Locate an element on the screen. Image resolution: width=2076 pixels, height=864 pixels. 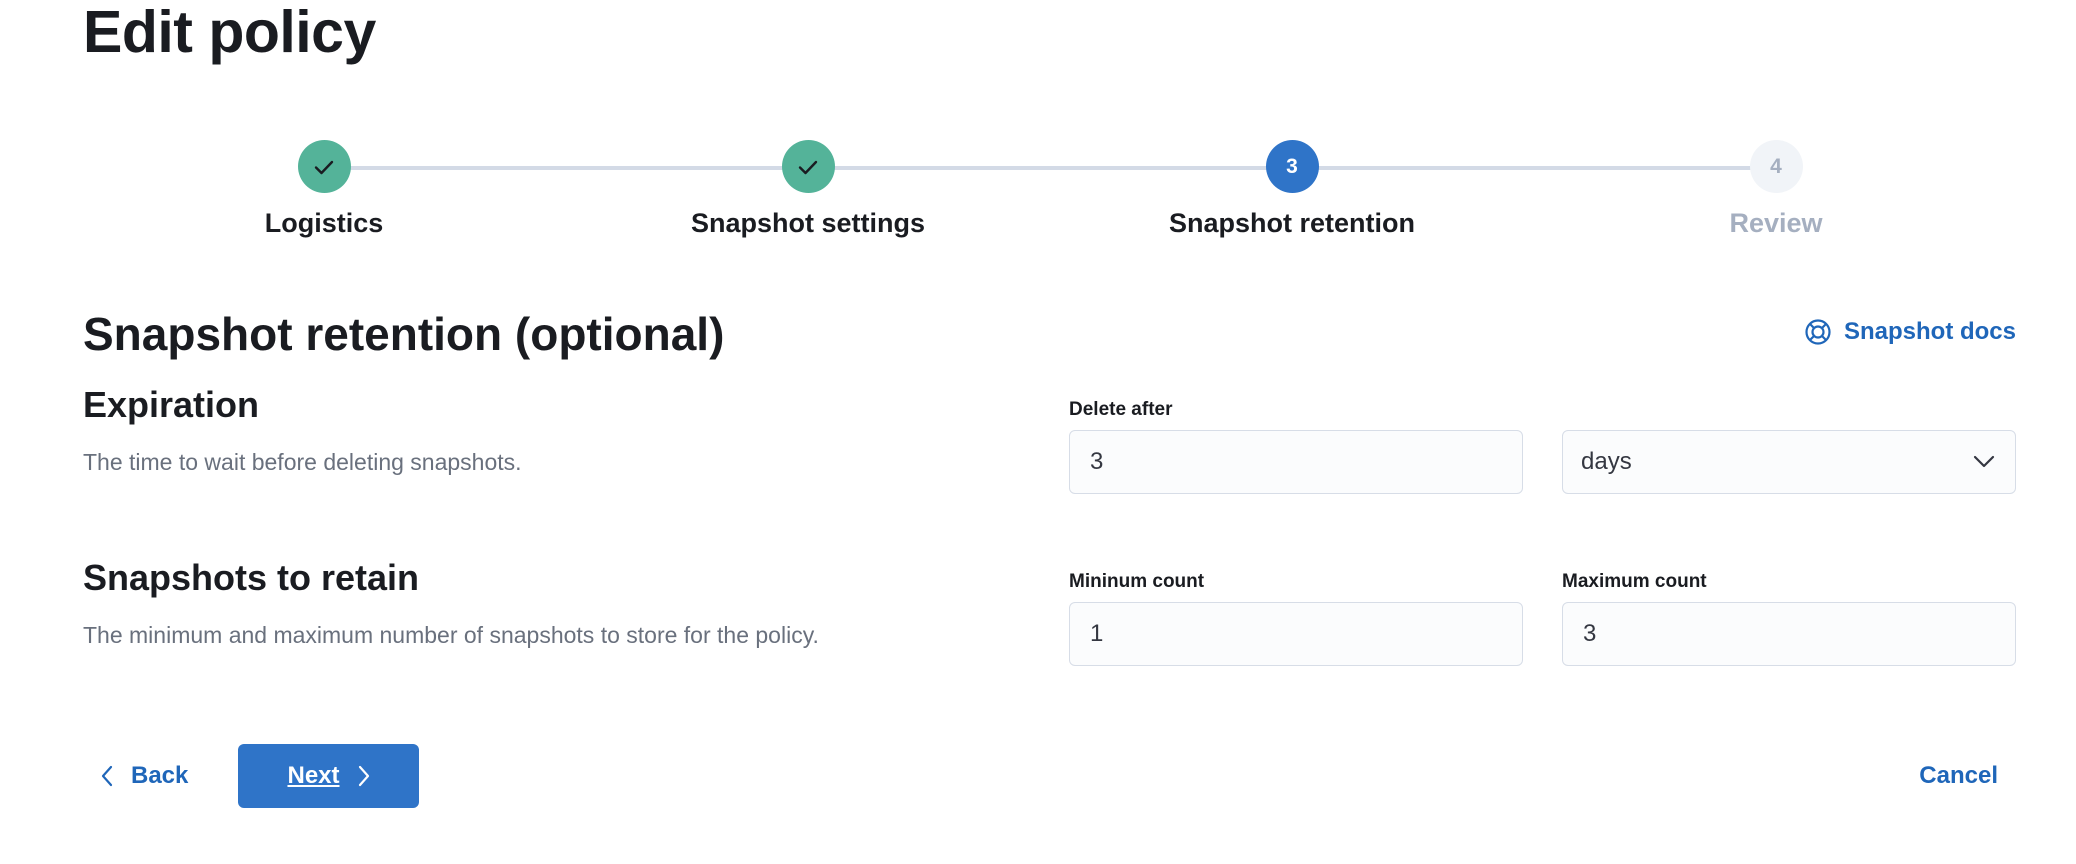
cancel-label: Cancel is located at coordinates (1958, 775).